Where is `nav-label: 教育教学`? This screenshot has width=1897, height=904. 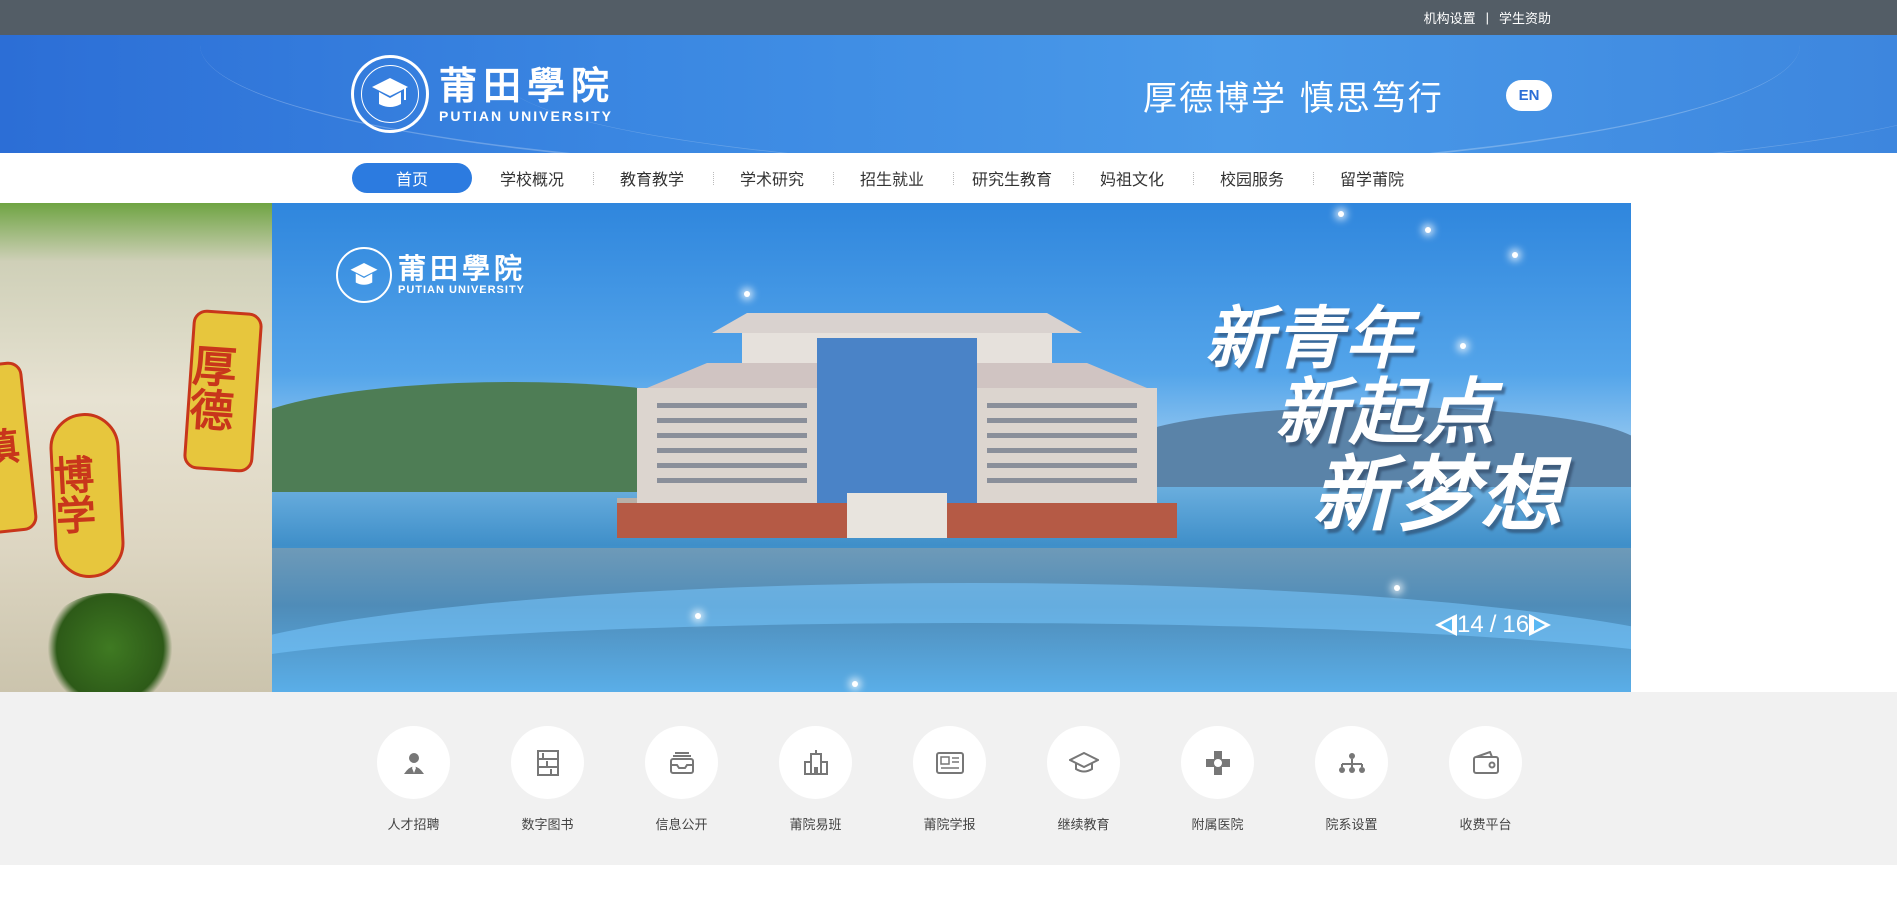
nav-label: 教育教学 is located at coordinates (651, 180).